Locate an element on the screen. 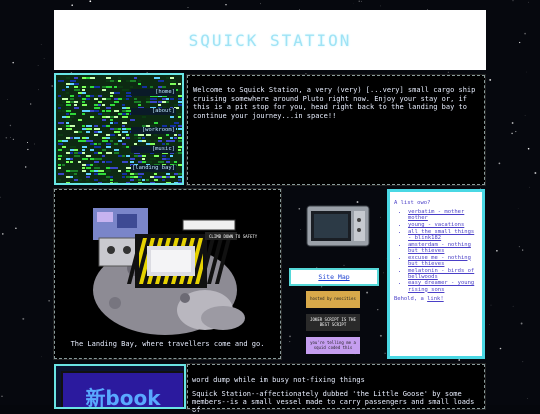 The width and height of the screenshot is (540, 414). song-link: easy dreamer - young rising sons is located at coordinates (441, 286).